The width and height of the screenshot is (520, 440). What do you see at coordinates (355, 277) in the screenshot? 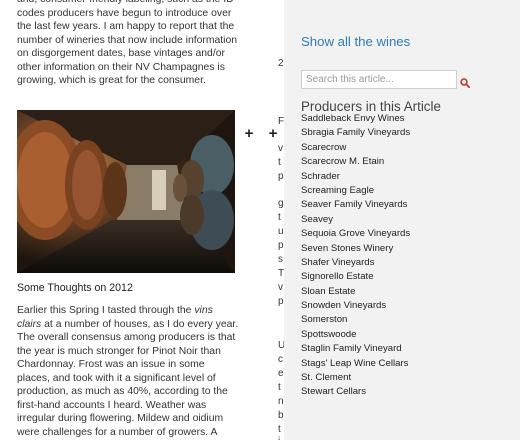
I see `producer-link: Signorello Estate` at bounding box center [355, 277].